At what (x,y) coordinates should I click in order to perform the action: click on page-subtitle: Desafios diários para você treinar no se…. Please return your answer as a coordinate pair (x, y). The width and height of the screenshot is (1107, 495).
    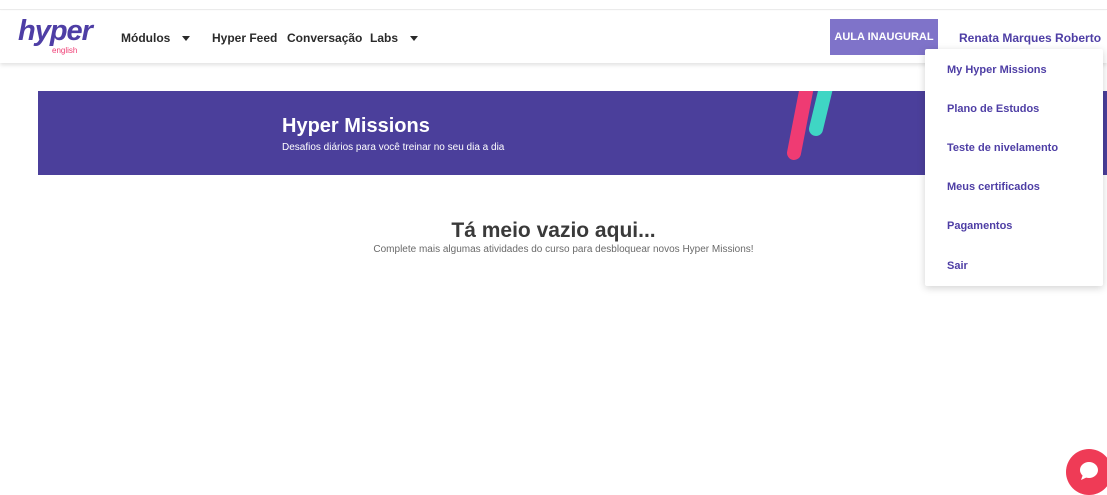
    Looking at the image, I should click on (393, 147).